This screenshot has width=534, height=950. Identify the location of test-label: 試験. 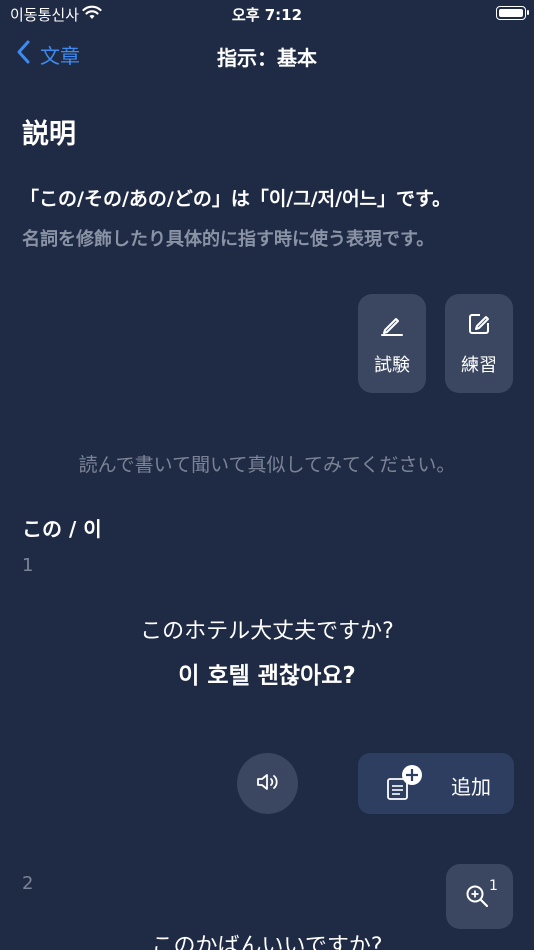
(392, 365).